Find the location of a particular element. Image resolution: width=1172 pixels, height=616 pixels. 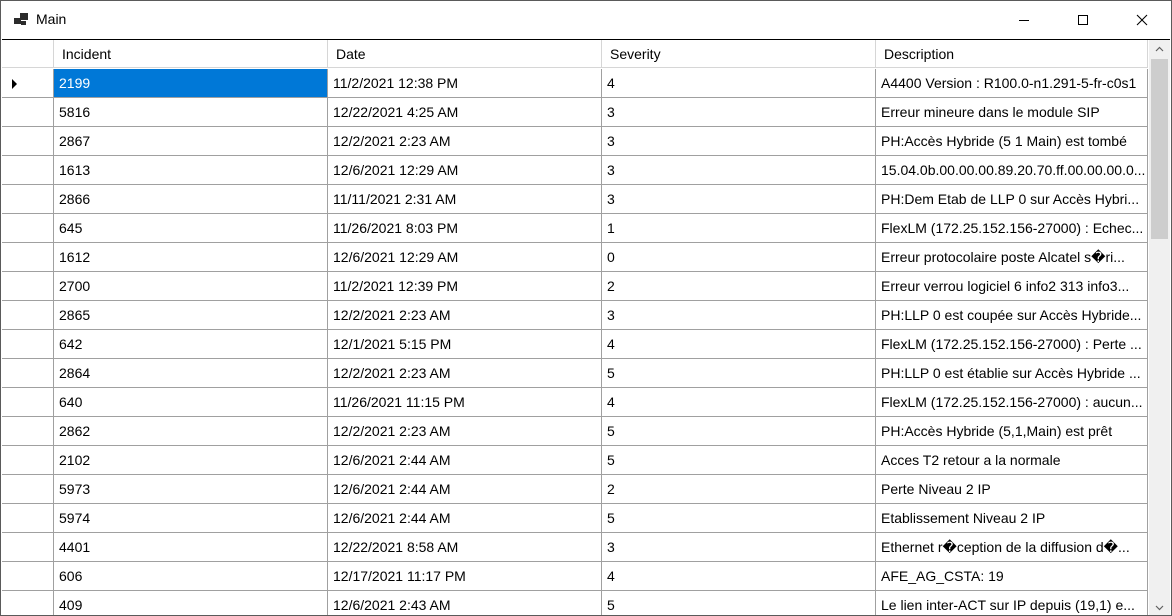

cell-date: 12/1/2021 5:15 PM is located at coordinates (465, 344).